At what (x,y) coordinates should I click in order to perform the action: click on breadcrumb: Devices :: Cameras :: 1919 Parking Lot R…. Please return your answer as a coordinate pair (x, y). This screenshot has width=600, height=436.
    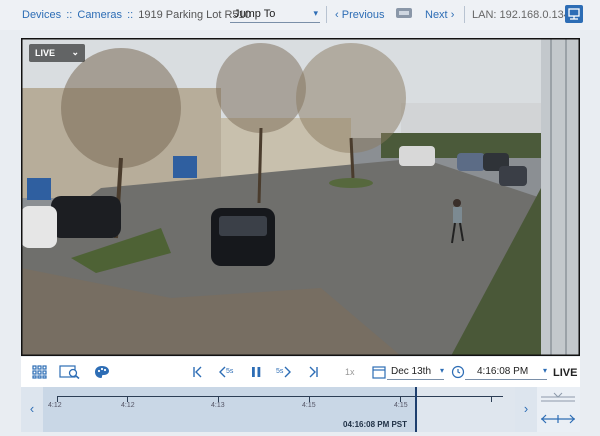
    Looking at the image, I should click on (136, 15).